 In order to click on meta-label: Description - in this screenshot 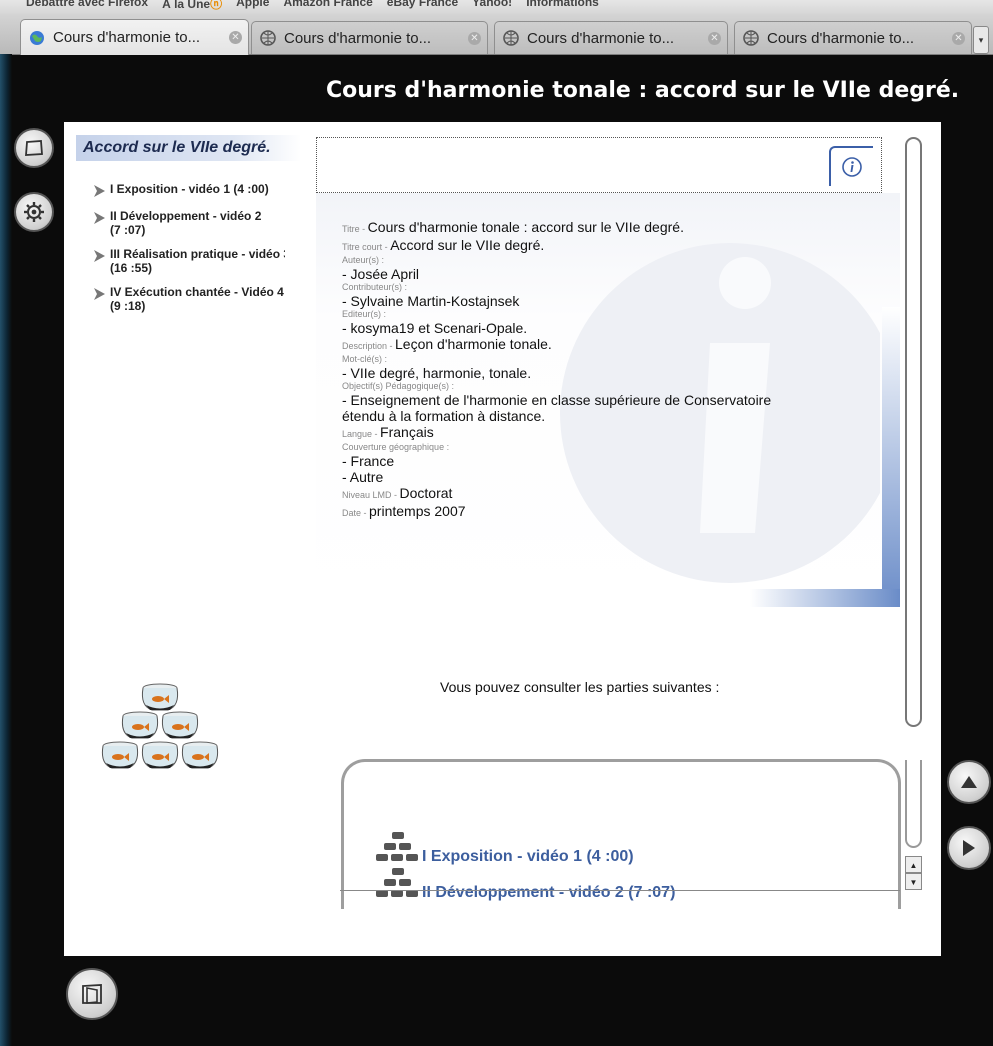, I will do `click(369, 346)`.